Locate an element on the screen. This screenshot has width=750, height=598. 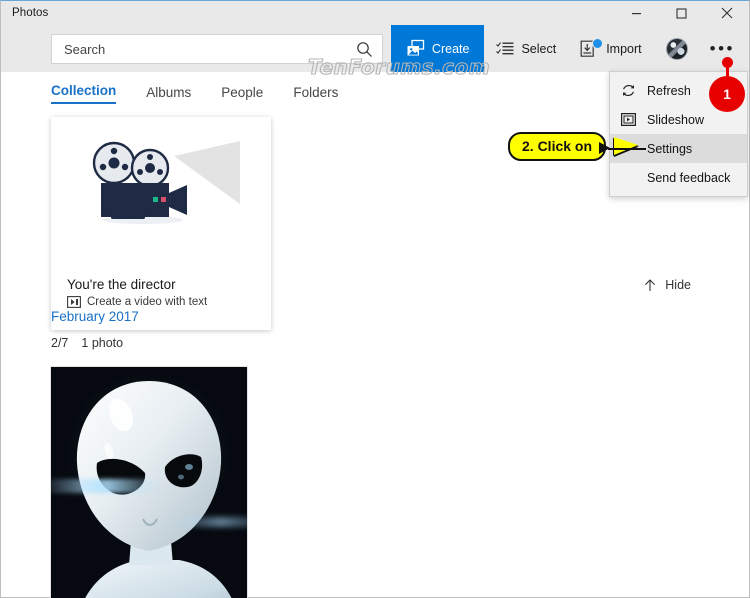
video-text-icon is located at coordinates (74, 302).